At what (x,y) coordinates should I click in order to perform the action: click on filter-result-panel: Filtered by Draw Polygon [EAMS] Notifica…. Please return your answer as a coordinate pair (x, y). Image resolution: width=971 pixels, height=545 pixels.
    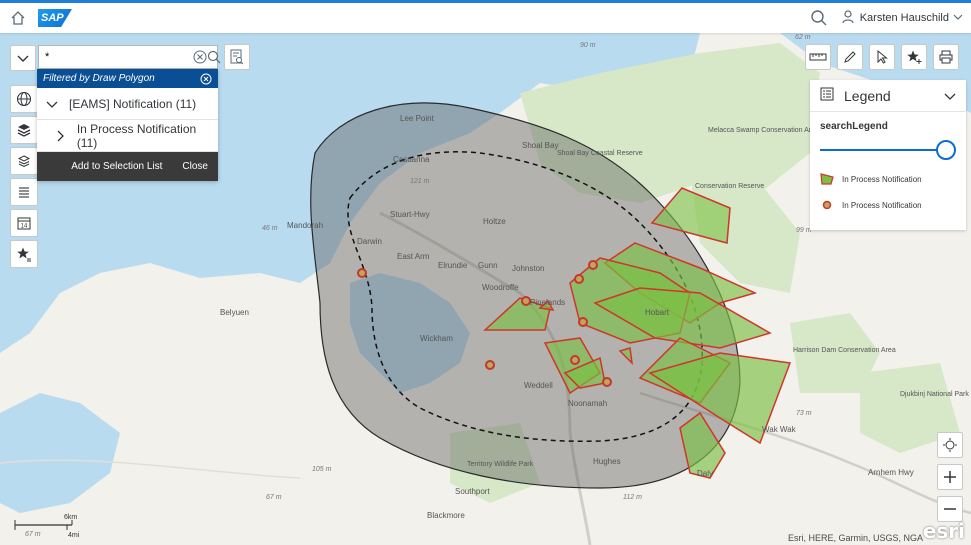
    Looking at the image, I should click on (127, 125).